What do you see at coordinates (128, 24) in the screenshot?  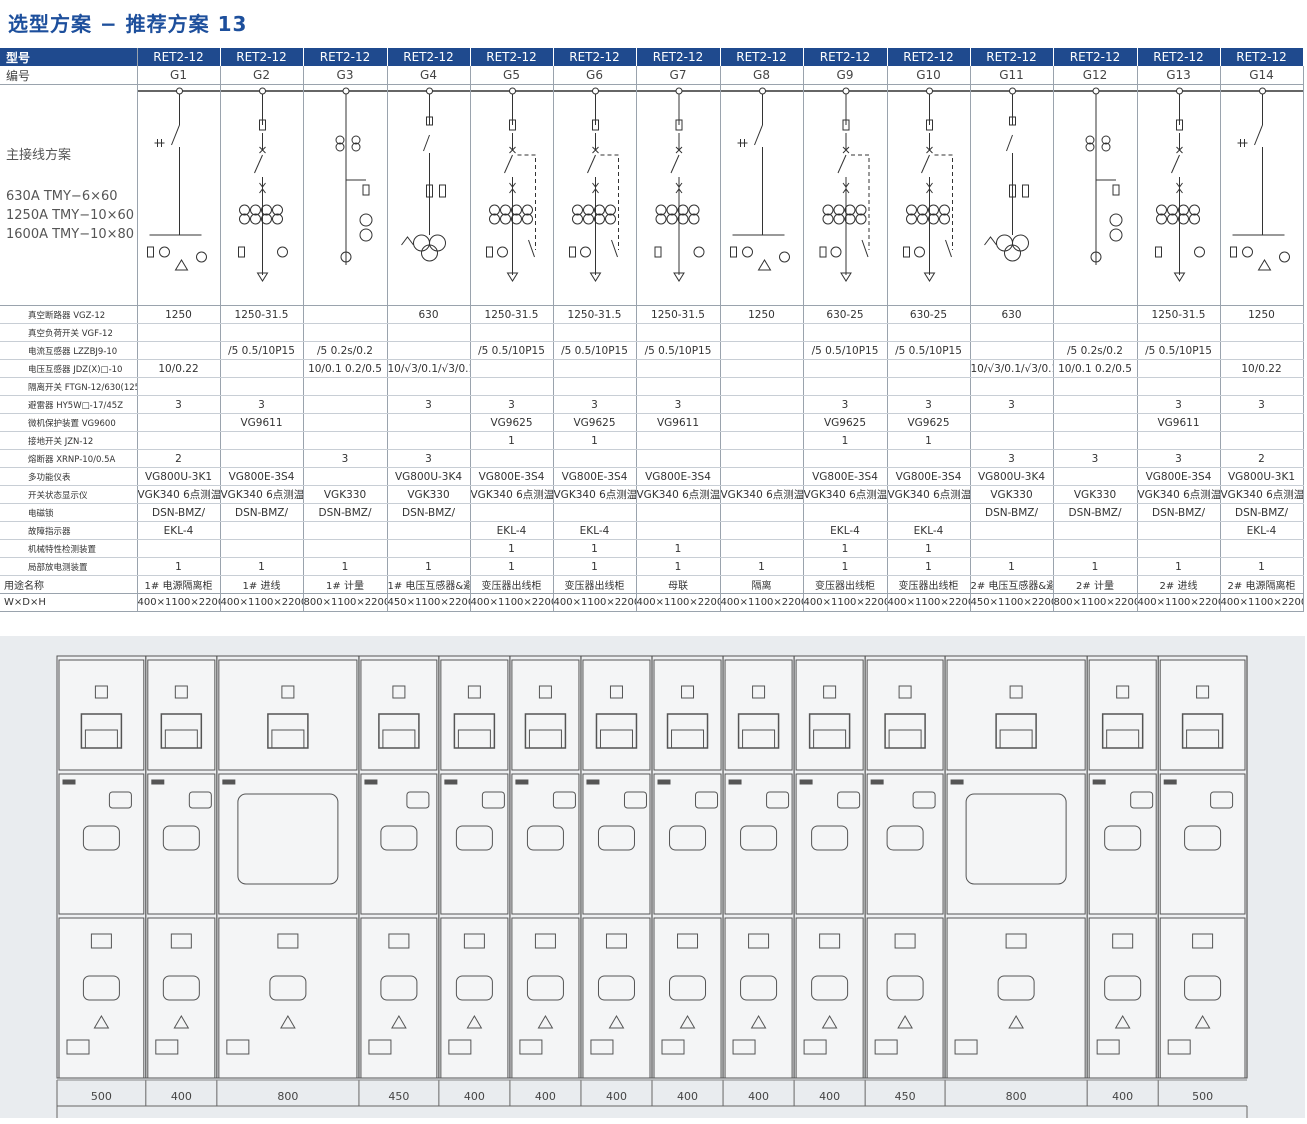 I see `page-title: 选型方案 − 推荐方案 13` at bounding box center [128, 24].